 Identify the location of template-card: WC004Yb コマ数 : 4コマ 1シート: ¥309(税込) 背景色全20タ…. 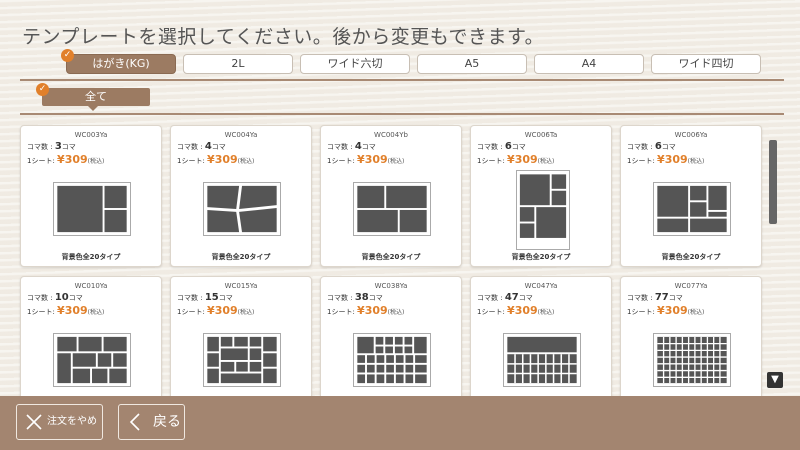
(391, 196).